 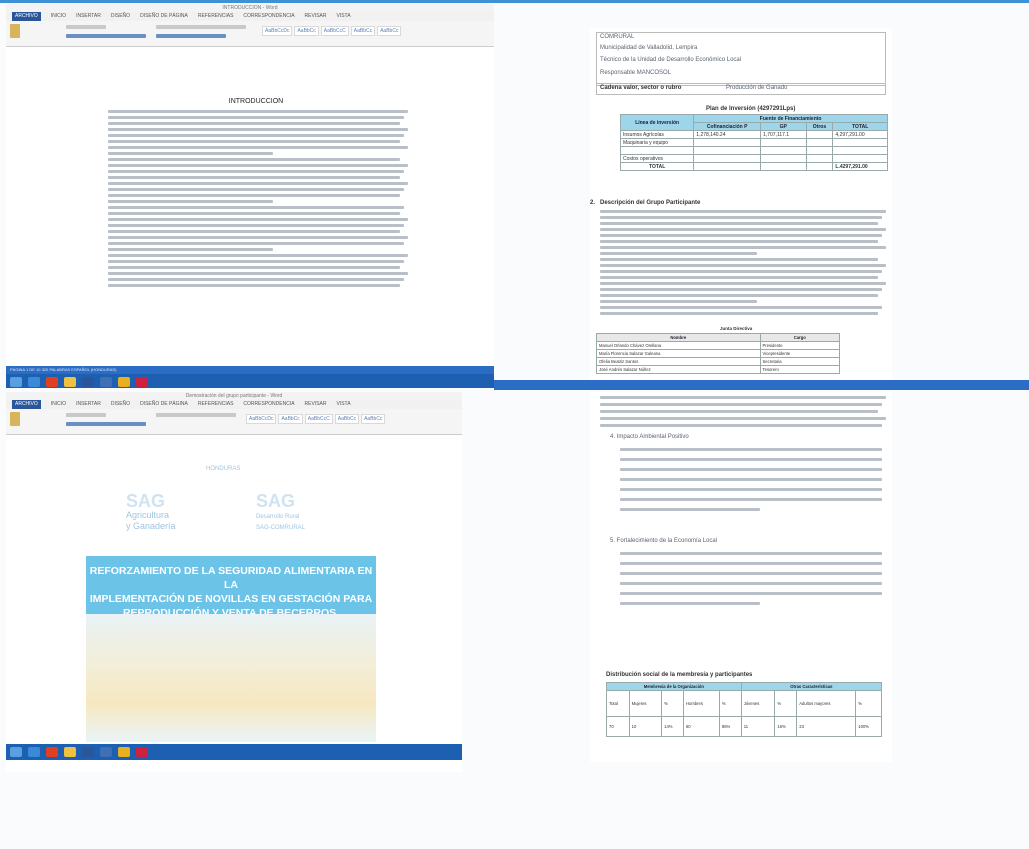 I want to click on logo1-line1: Agricultura, so click(x=148, y=515).